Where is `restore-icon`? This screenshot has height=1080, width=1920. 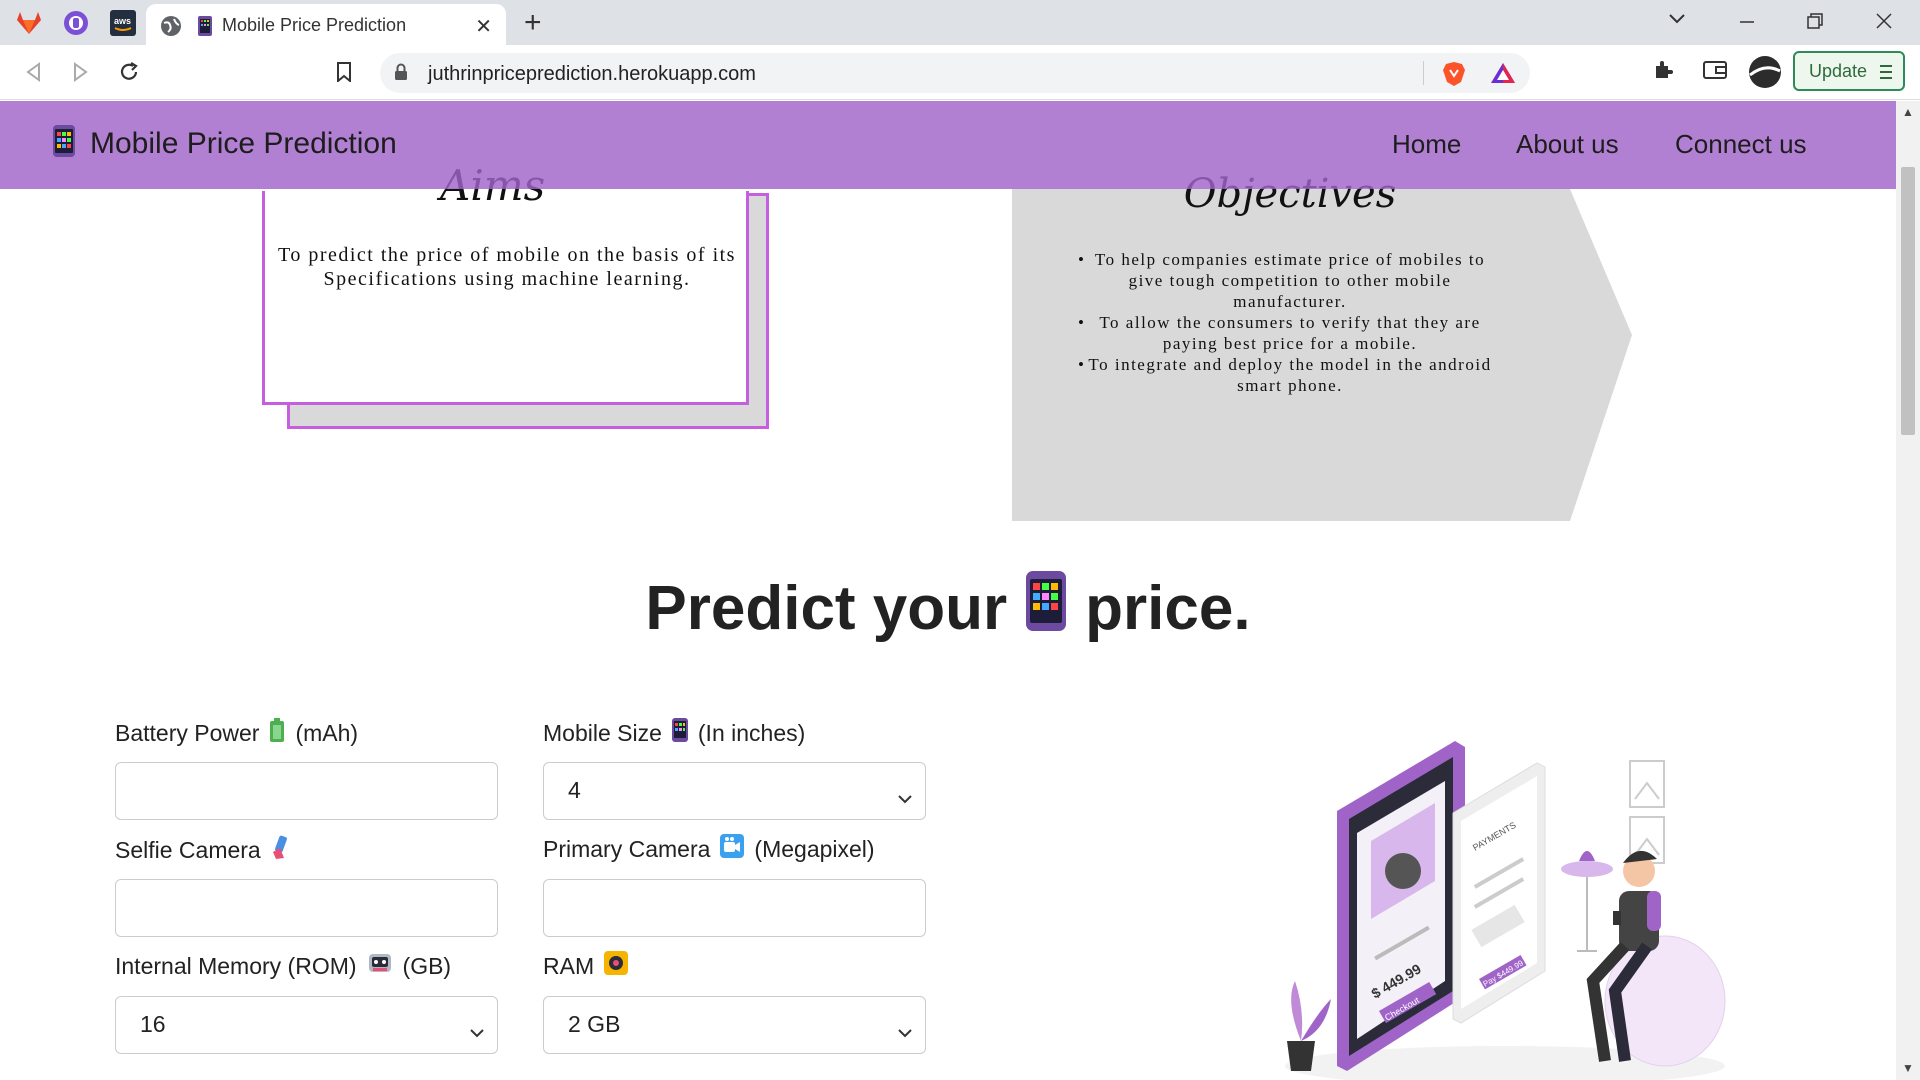 restore-icon is located at coordinates (1815, 24).